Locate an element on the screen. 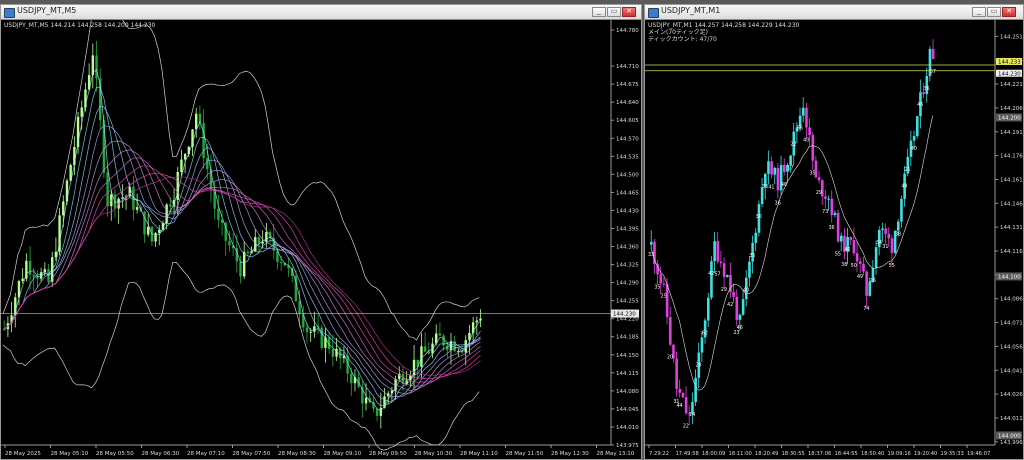 The width and height of the screenshot is (1024, 460). time-tick-label: 18:44:55 is located at coordinates (846, 454).